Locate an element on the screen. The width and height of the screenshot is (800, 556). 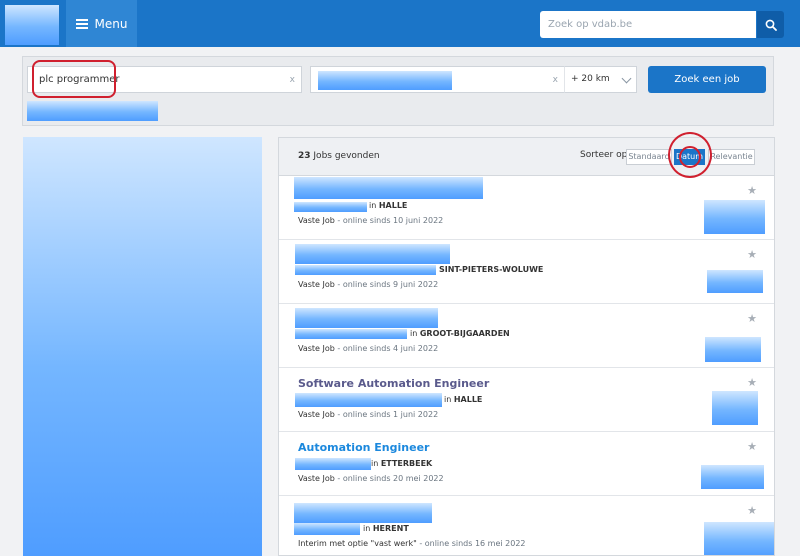
location-clear-icon: x is located at coordinates (555, 80).